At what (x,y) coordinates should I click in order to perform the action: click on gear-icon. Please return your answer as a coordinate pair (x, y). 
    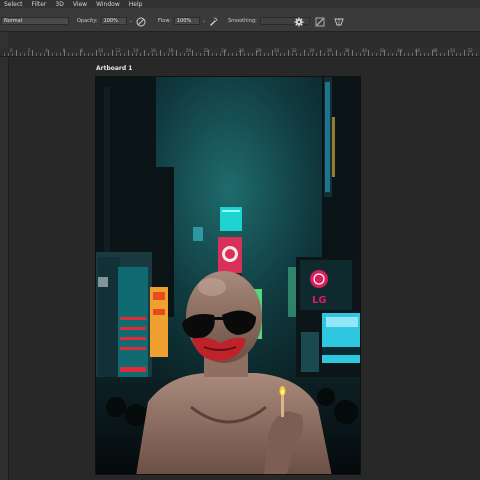
    Looking at the image, I should click on (299, 22).